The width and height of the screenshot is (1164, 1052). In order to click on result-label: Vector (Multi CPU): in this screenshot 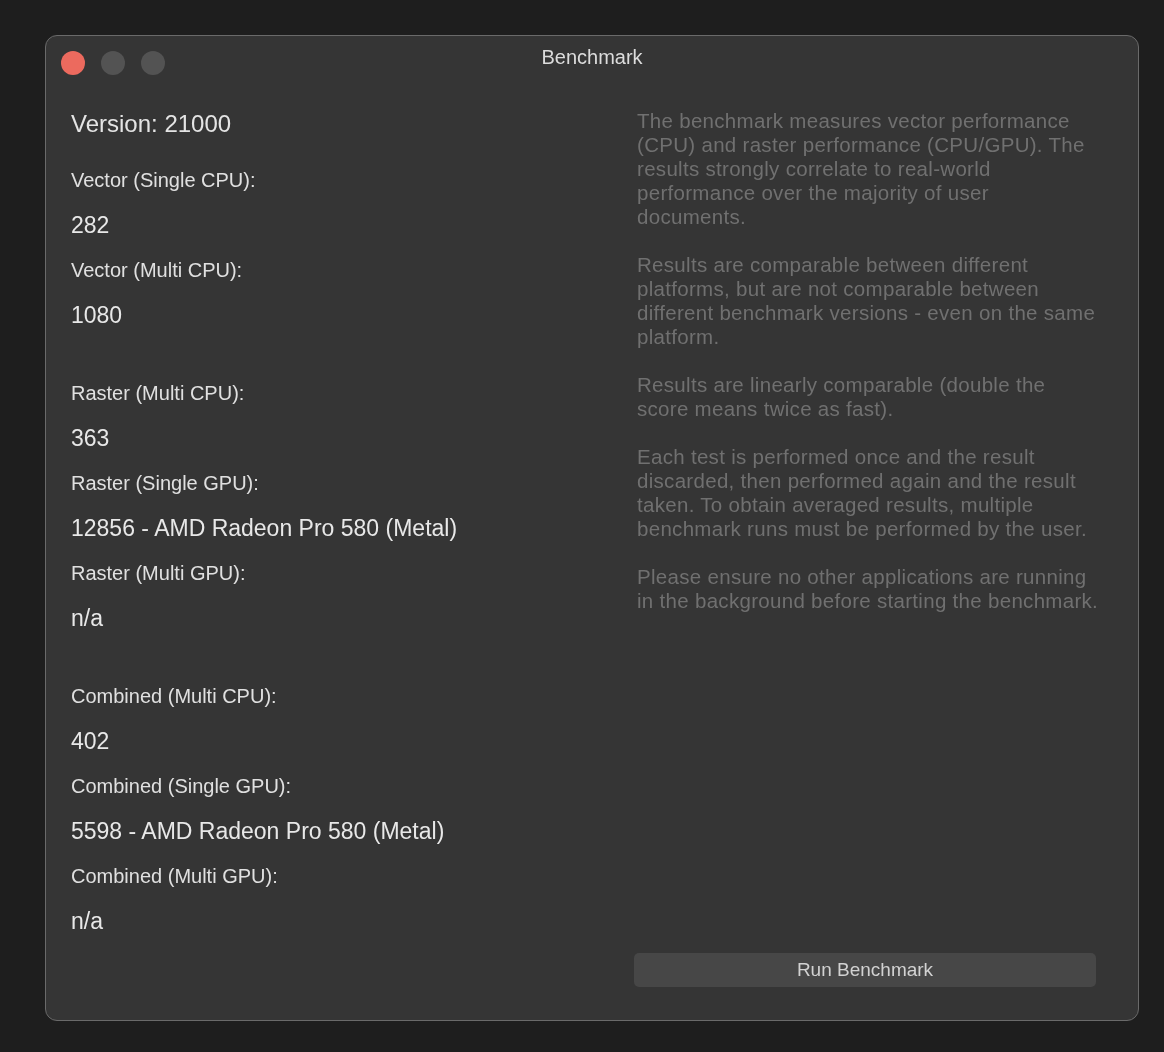, I will do `click(157, 270)`.